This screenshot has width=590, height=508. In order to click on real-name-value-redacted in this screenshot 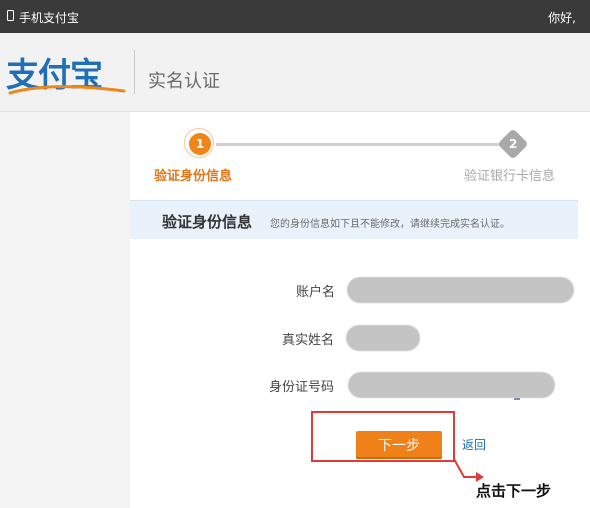, I will do `click(383, 338)`.